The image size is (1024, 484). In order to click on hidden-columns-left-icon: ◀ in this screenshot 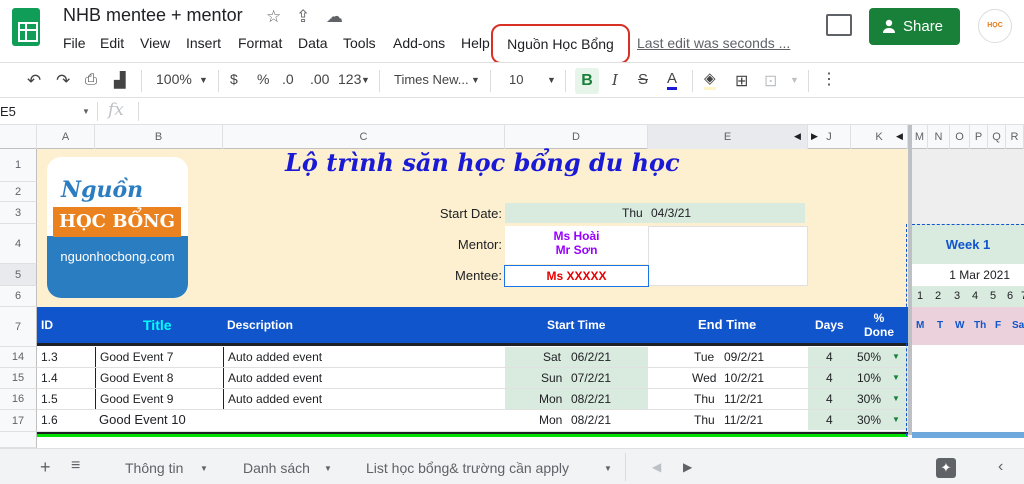, I will do `click(797, 136)`.